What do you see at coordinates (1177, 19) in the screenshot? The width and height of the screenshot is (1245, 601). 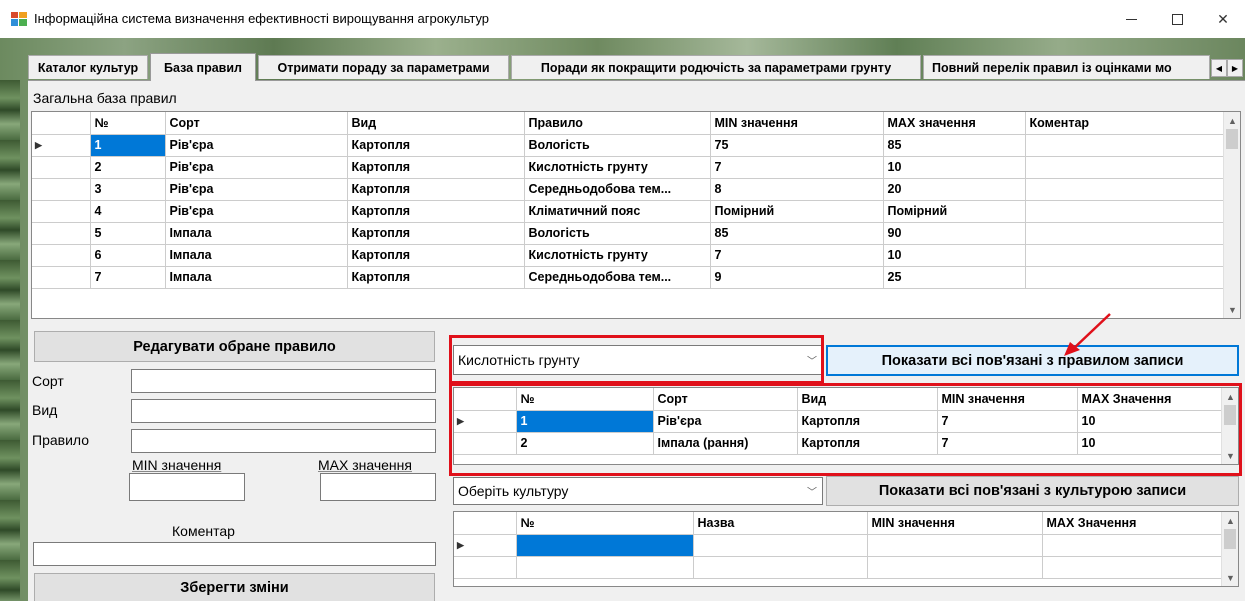 I see `maximize-button` at bounding box center [1177, 19].